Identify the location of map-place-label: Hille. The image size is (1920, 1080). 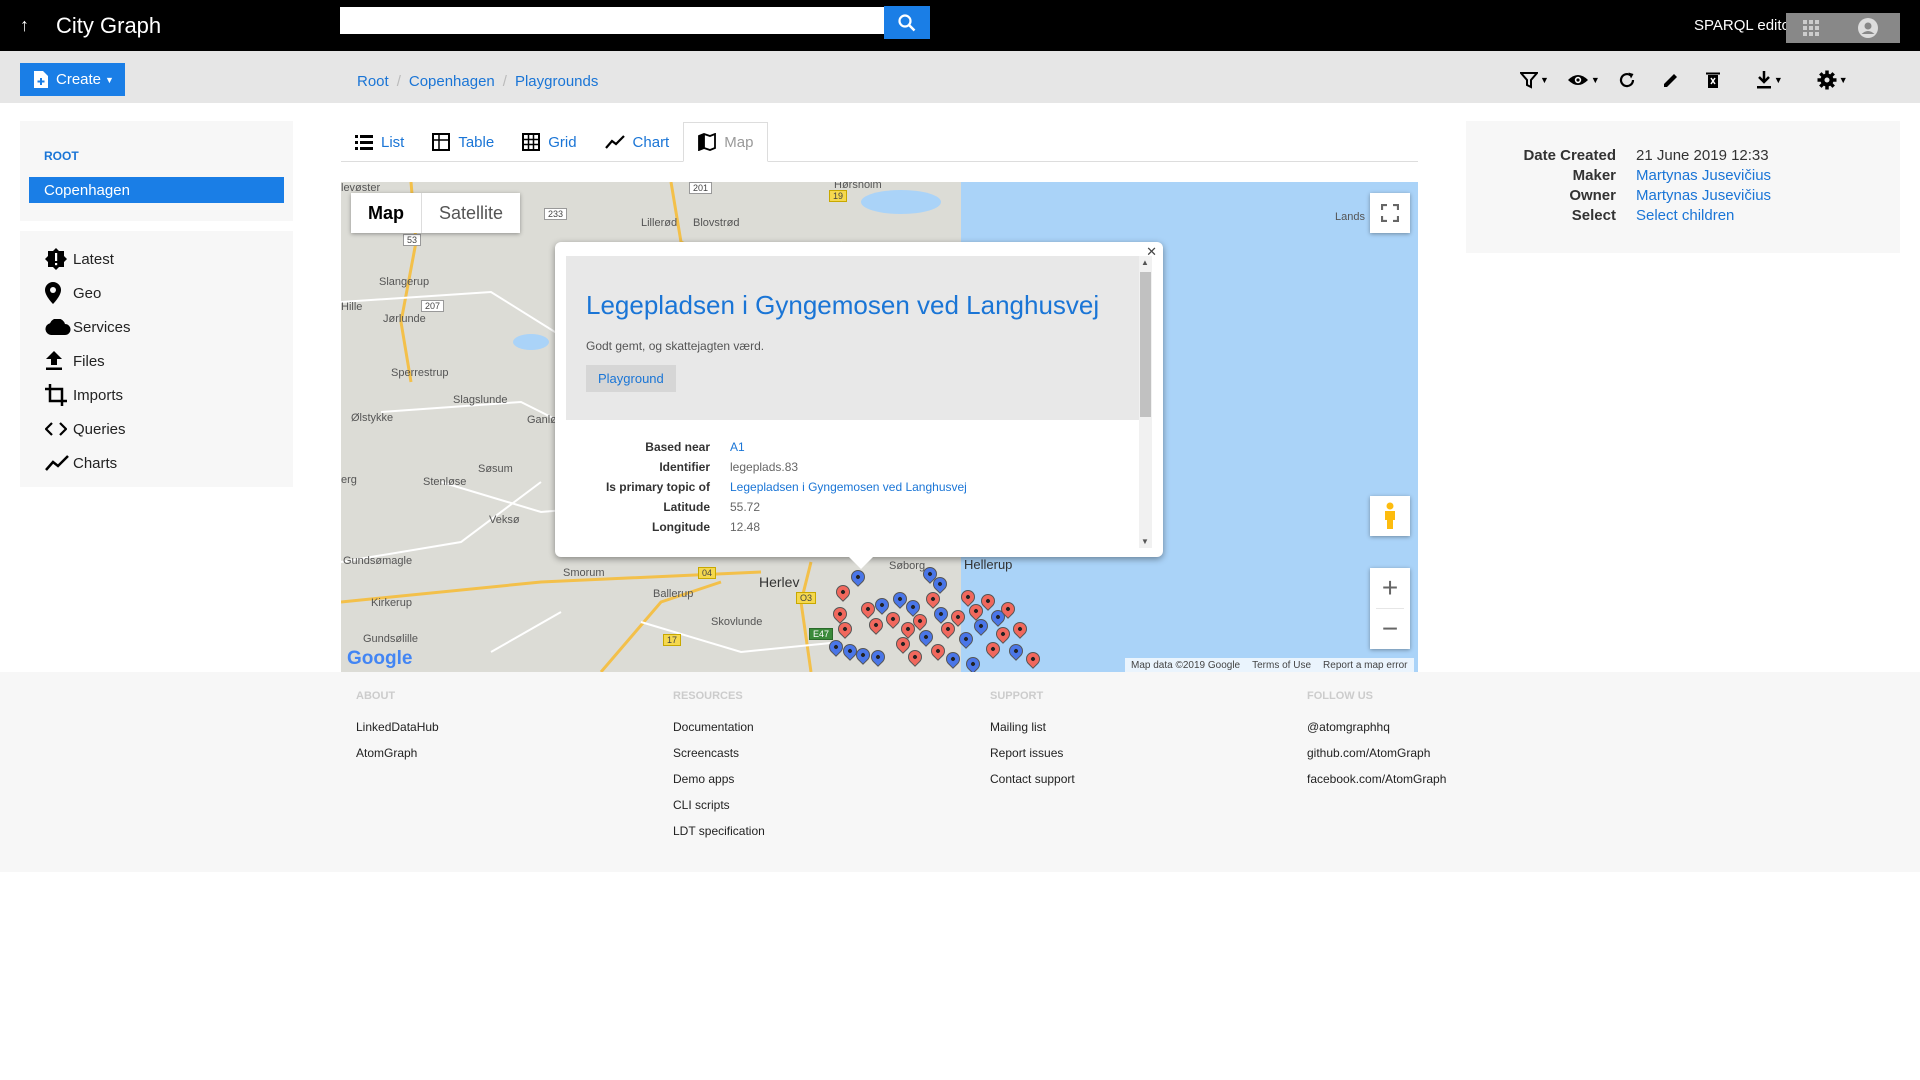
(352, 307).